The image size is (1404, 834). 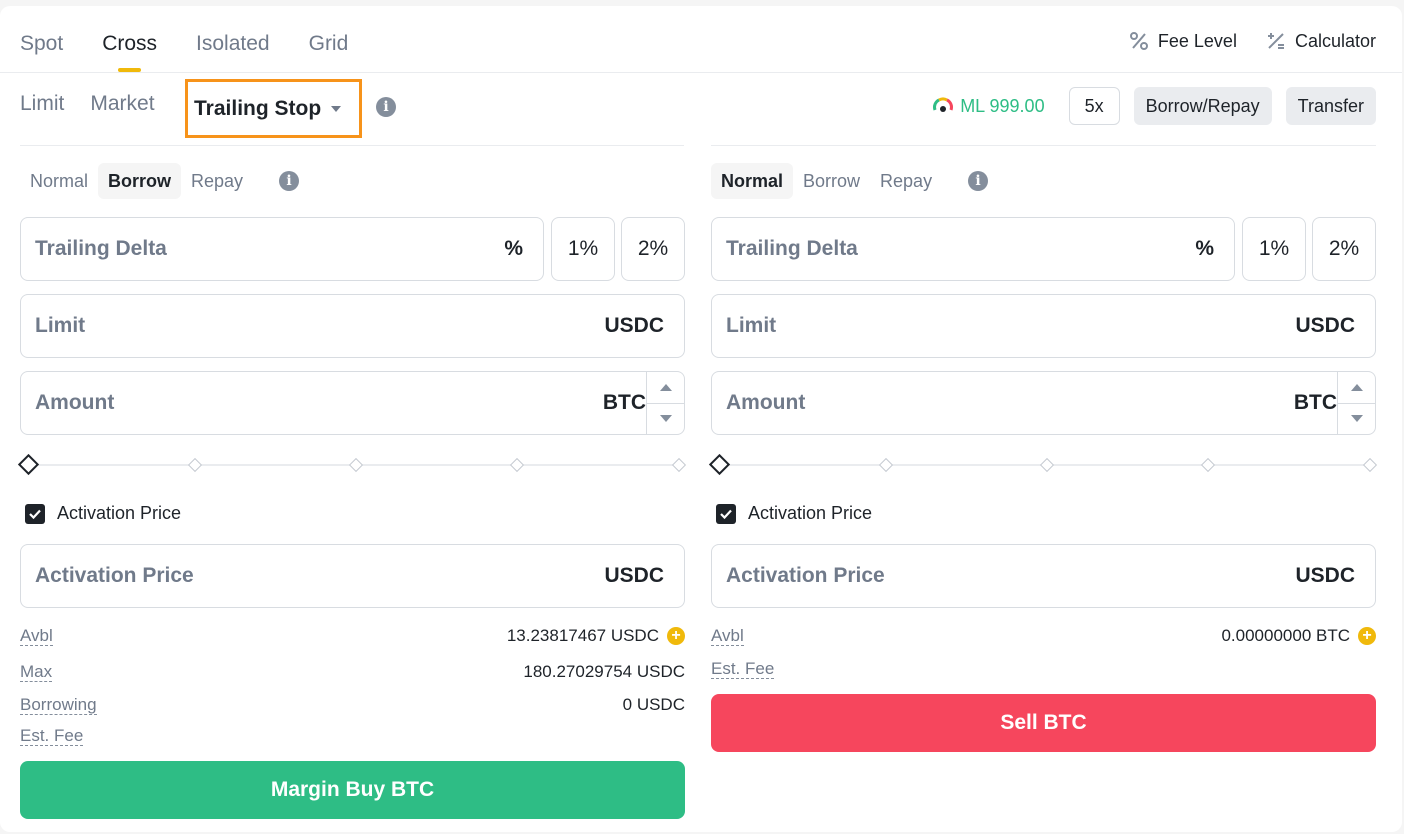 I want to click on sell-avbl-row: Avbl 0.00000000 BTC +, so click(x=1043, y=636).